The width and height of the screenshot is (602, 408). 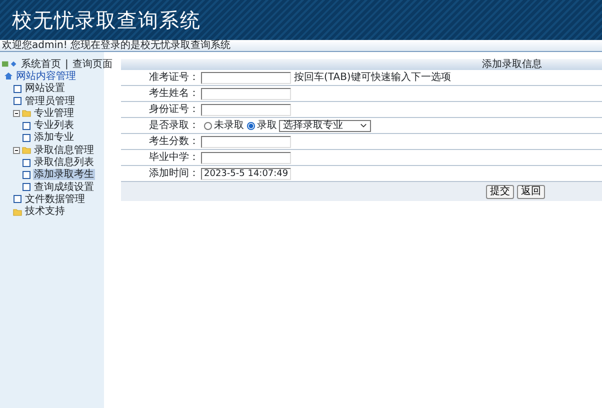 I want to click on field-label: 是否录取：, so click(x=174, y=126).